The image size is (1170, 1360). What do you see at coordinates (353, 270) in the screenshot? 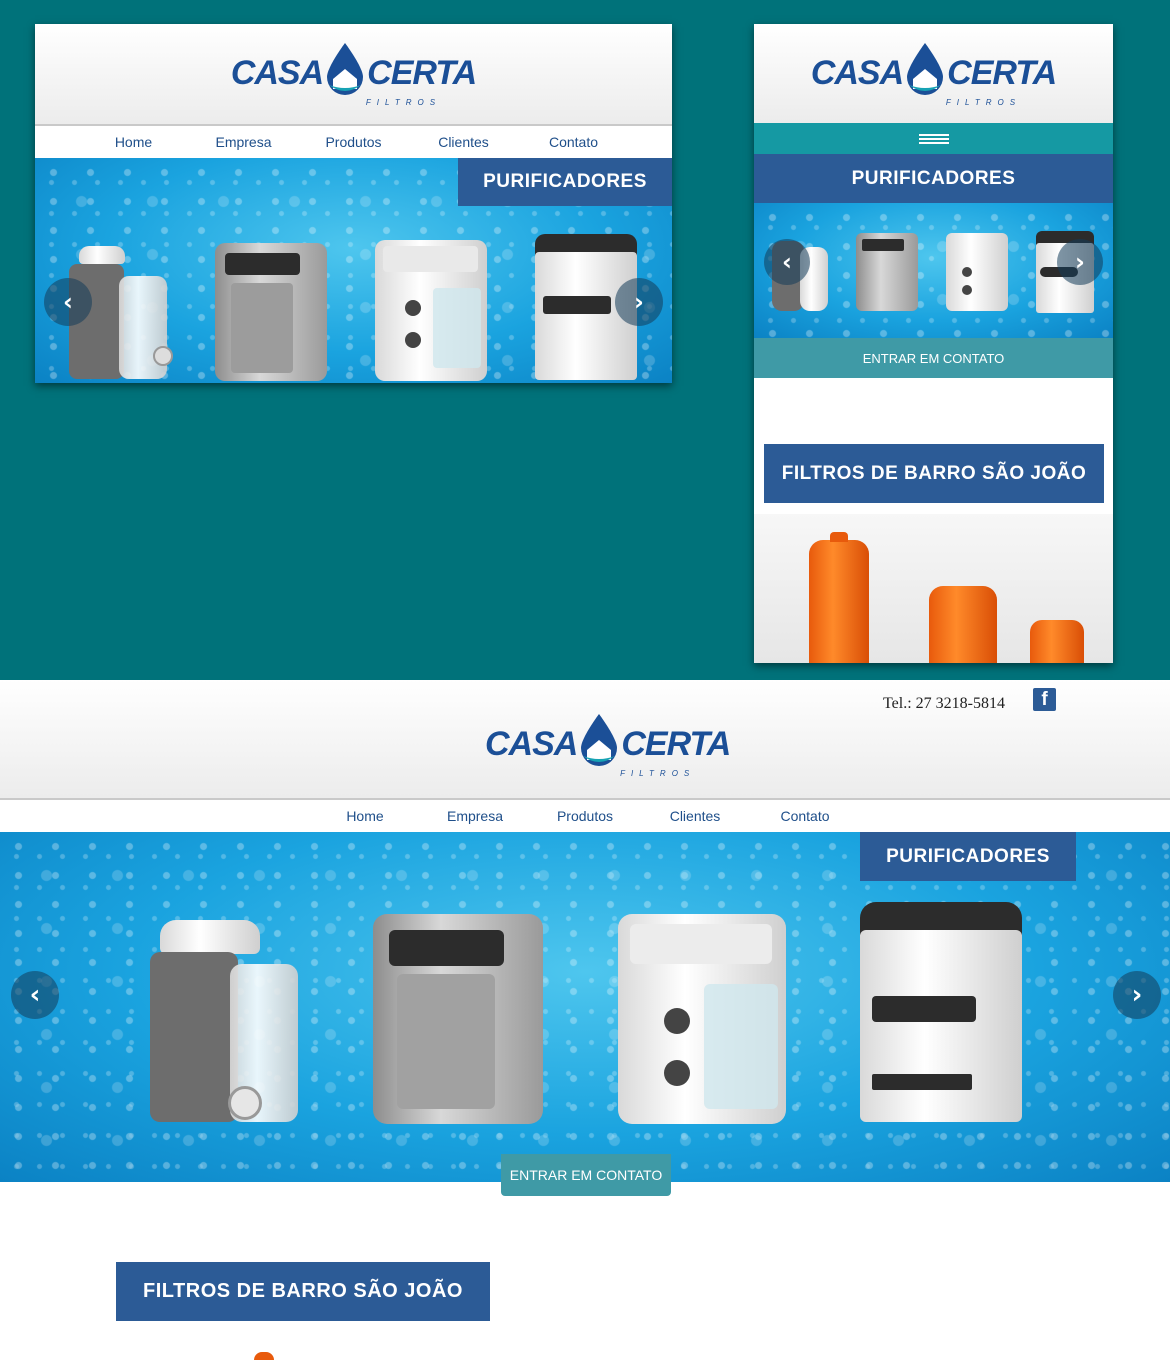
I see `product-slider: PURIFICADORES ‹ ›` at bounding box center [353, 270].